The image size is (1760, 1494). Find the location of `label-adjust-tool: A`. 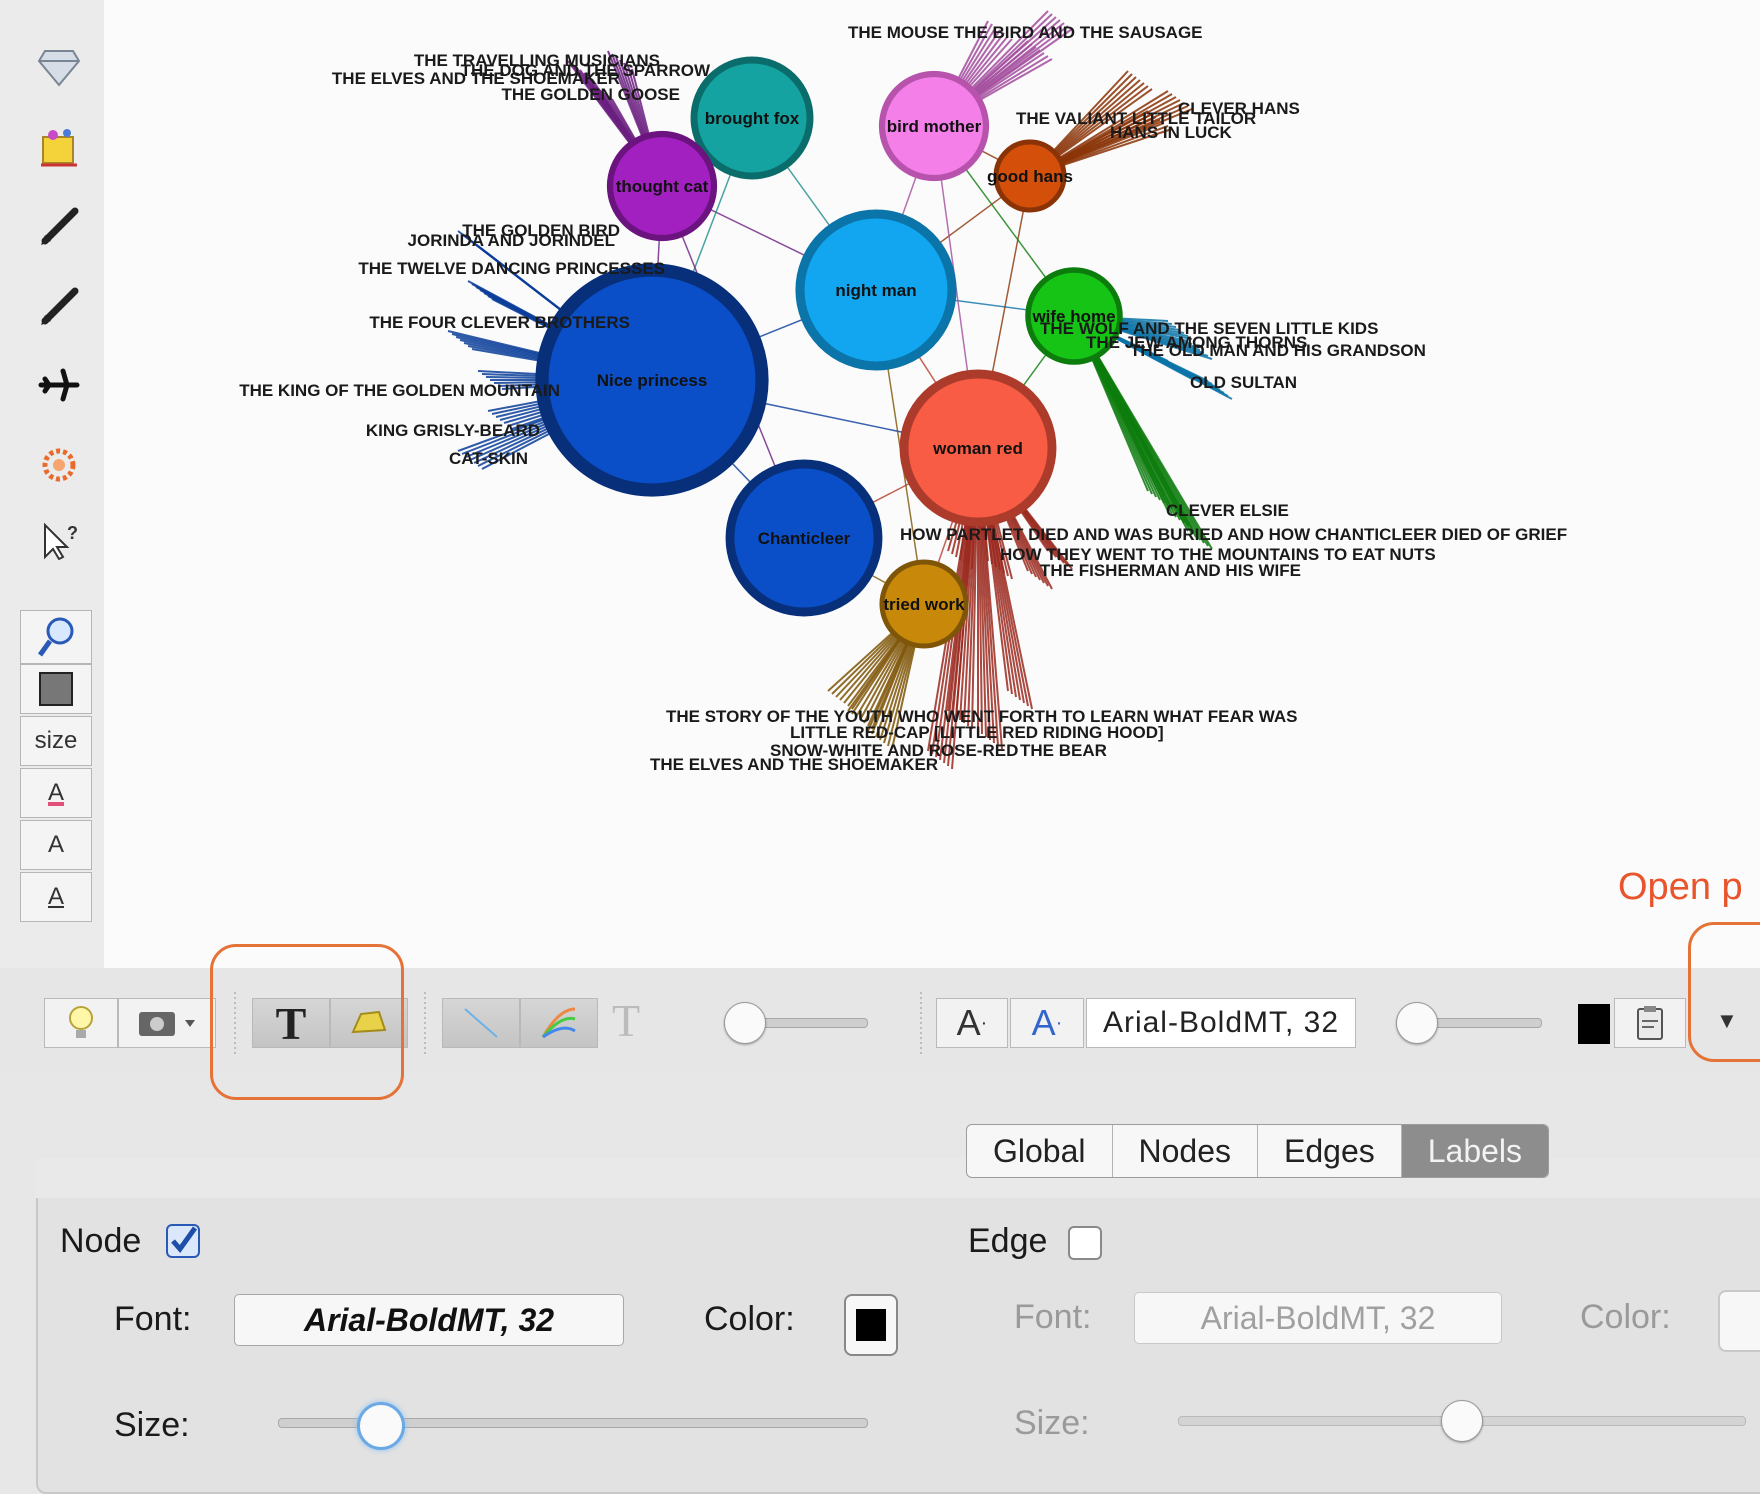

label-adjust-tool: A is located at coordinates (56, 897).